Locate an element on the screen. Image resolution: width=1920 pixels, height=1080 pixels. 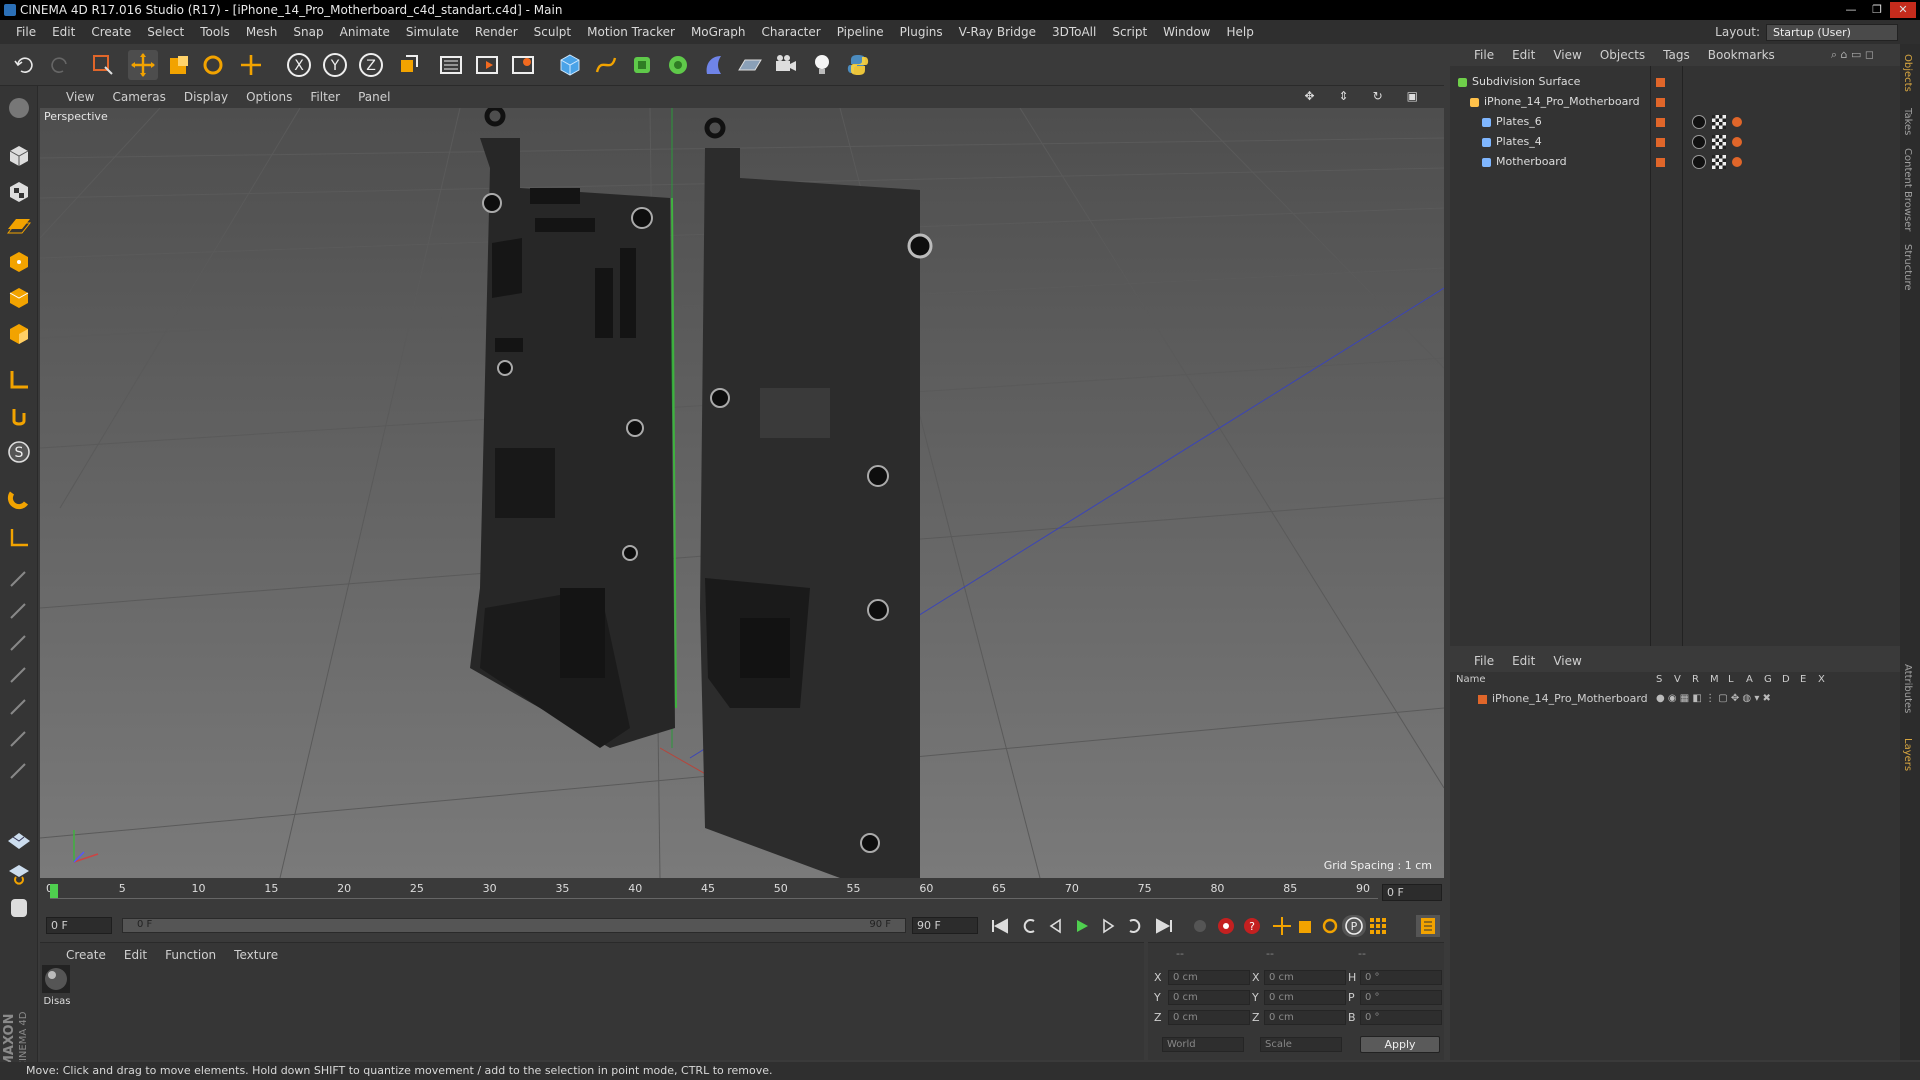
sculpt-flatten-icon is located at coordinates (19, 738).